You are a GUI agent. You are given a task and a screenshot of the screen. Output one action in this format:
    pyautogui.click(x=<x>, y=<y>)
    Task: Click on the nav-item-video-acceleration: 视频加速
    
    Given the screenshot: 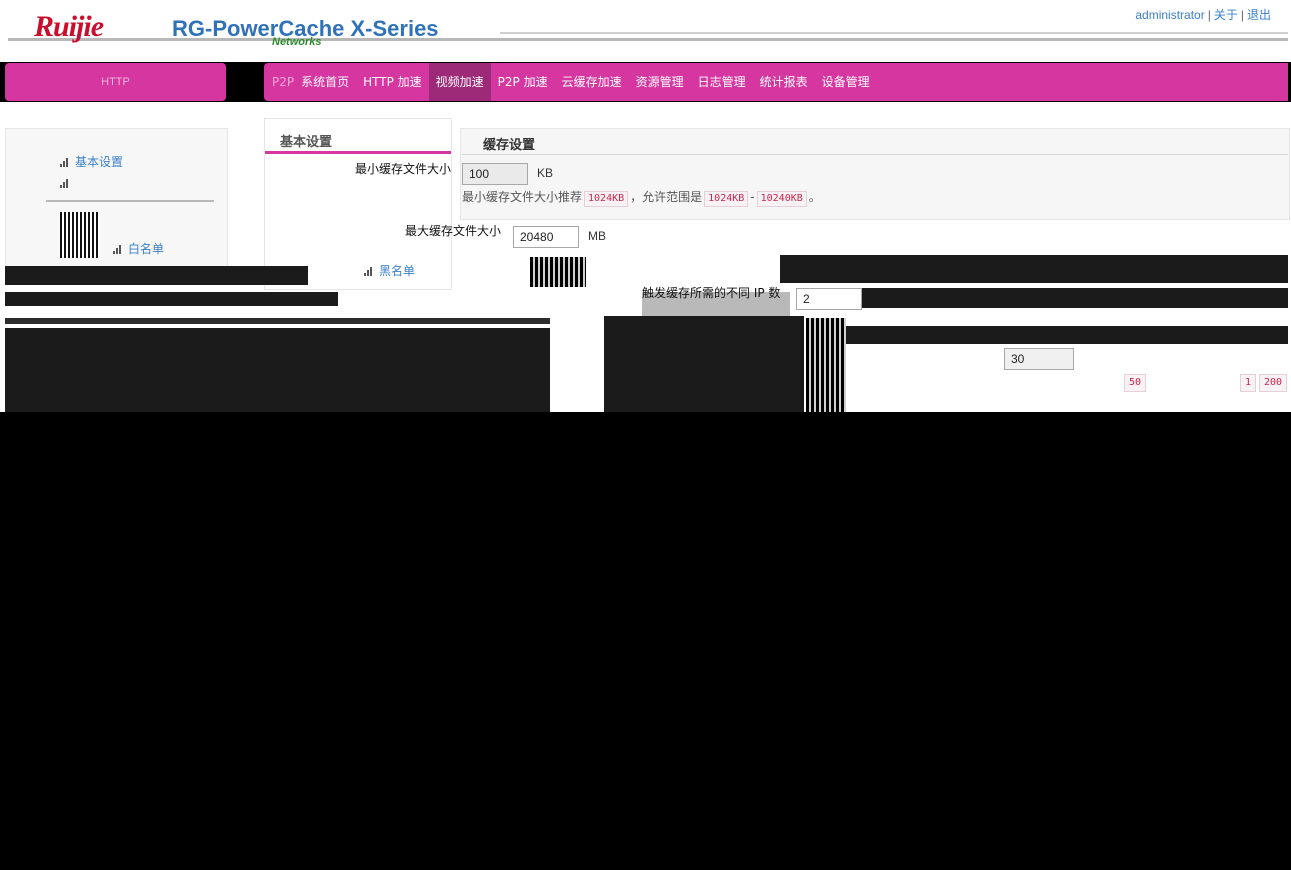 What is the action you would take?
    pyautogui.click(x=459, y=82)
    